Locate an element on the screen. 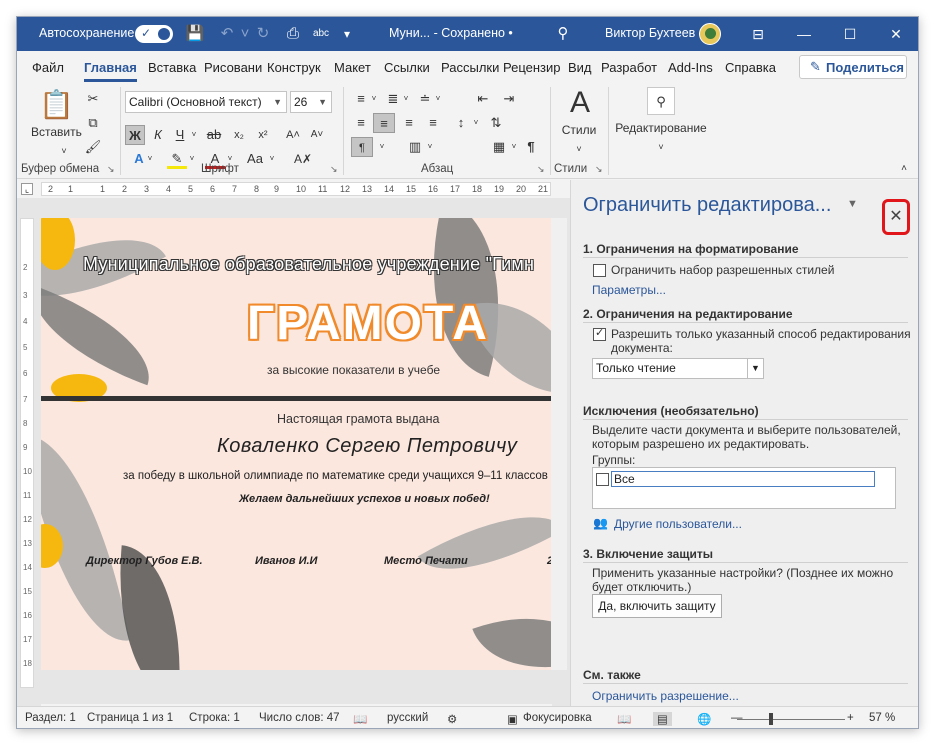  text-direction-dropdown-icon: ˅ is located at coordinates (382, 147).